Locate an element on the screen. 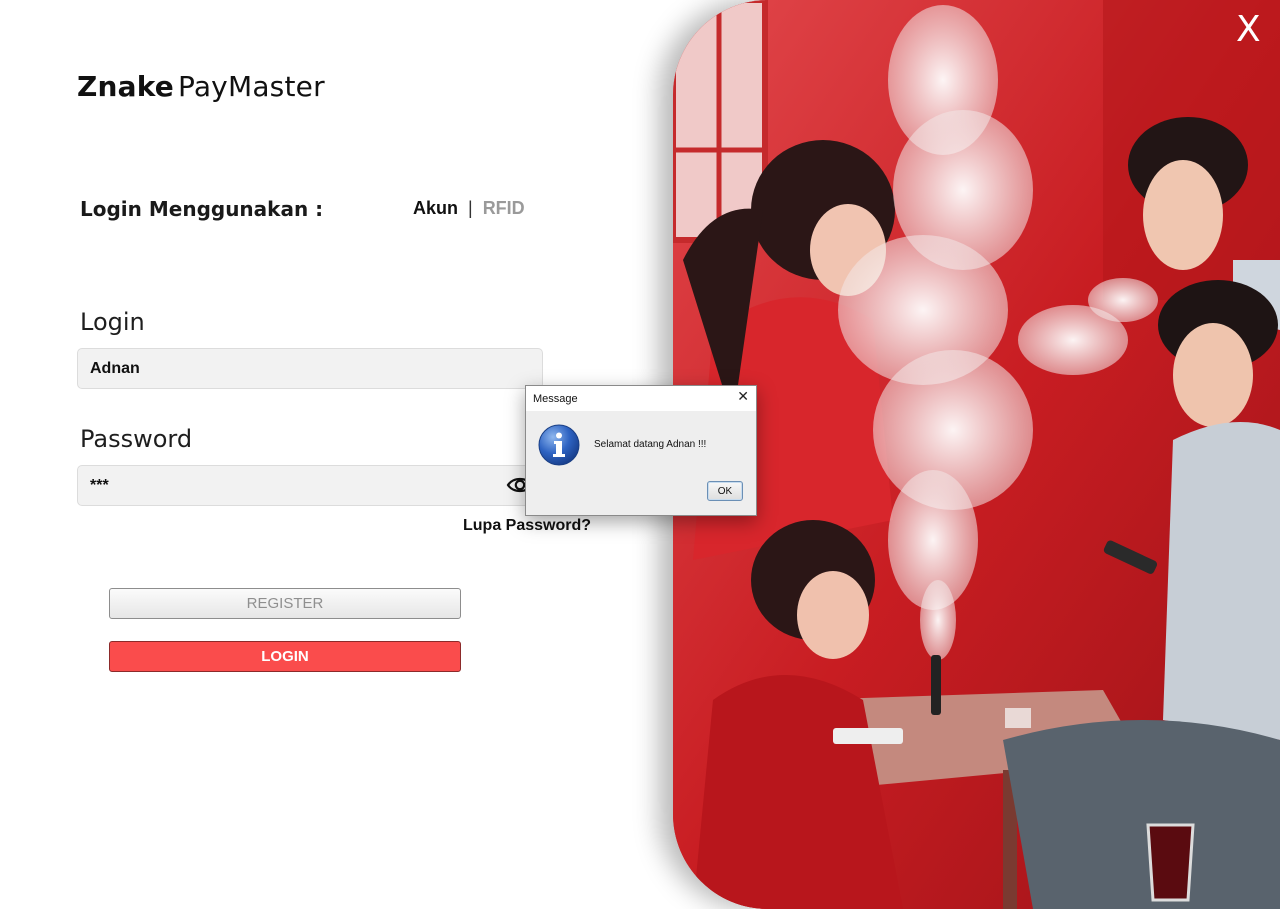 The height and width of the screenshot is (909, 1280). password-value: *** is located at coordinates (99, 485).